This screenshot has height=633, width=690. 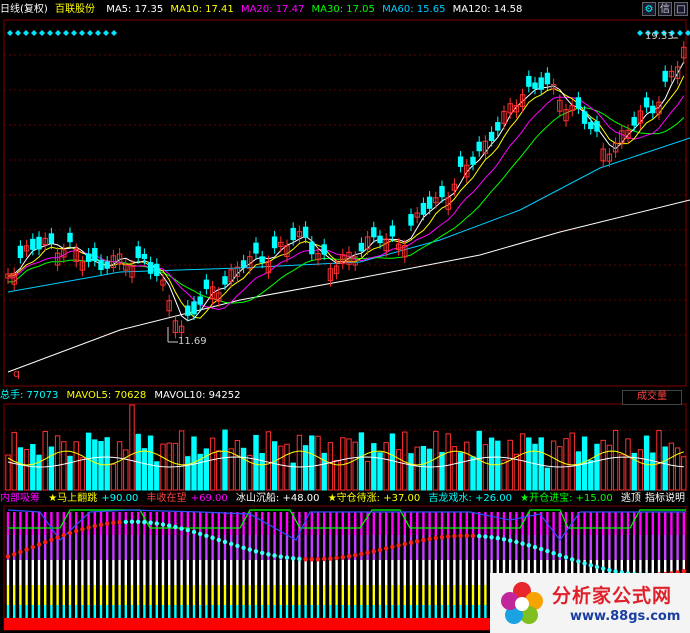 I want to click on volume-indicator-button: 成交量, so click(x=652, y=397).